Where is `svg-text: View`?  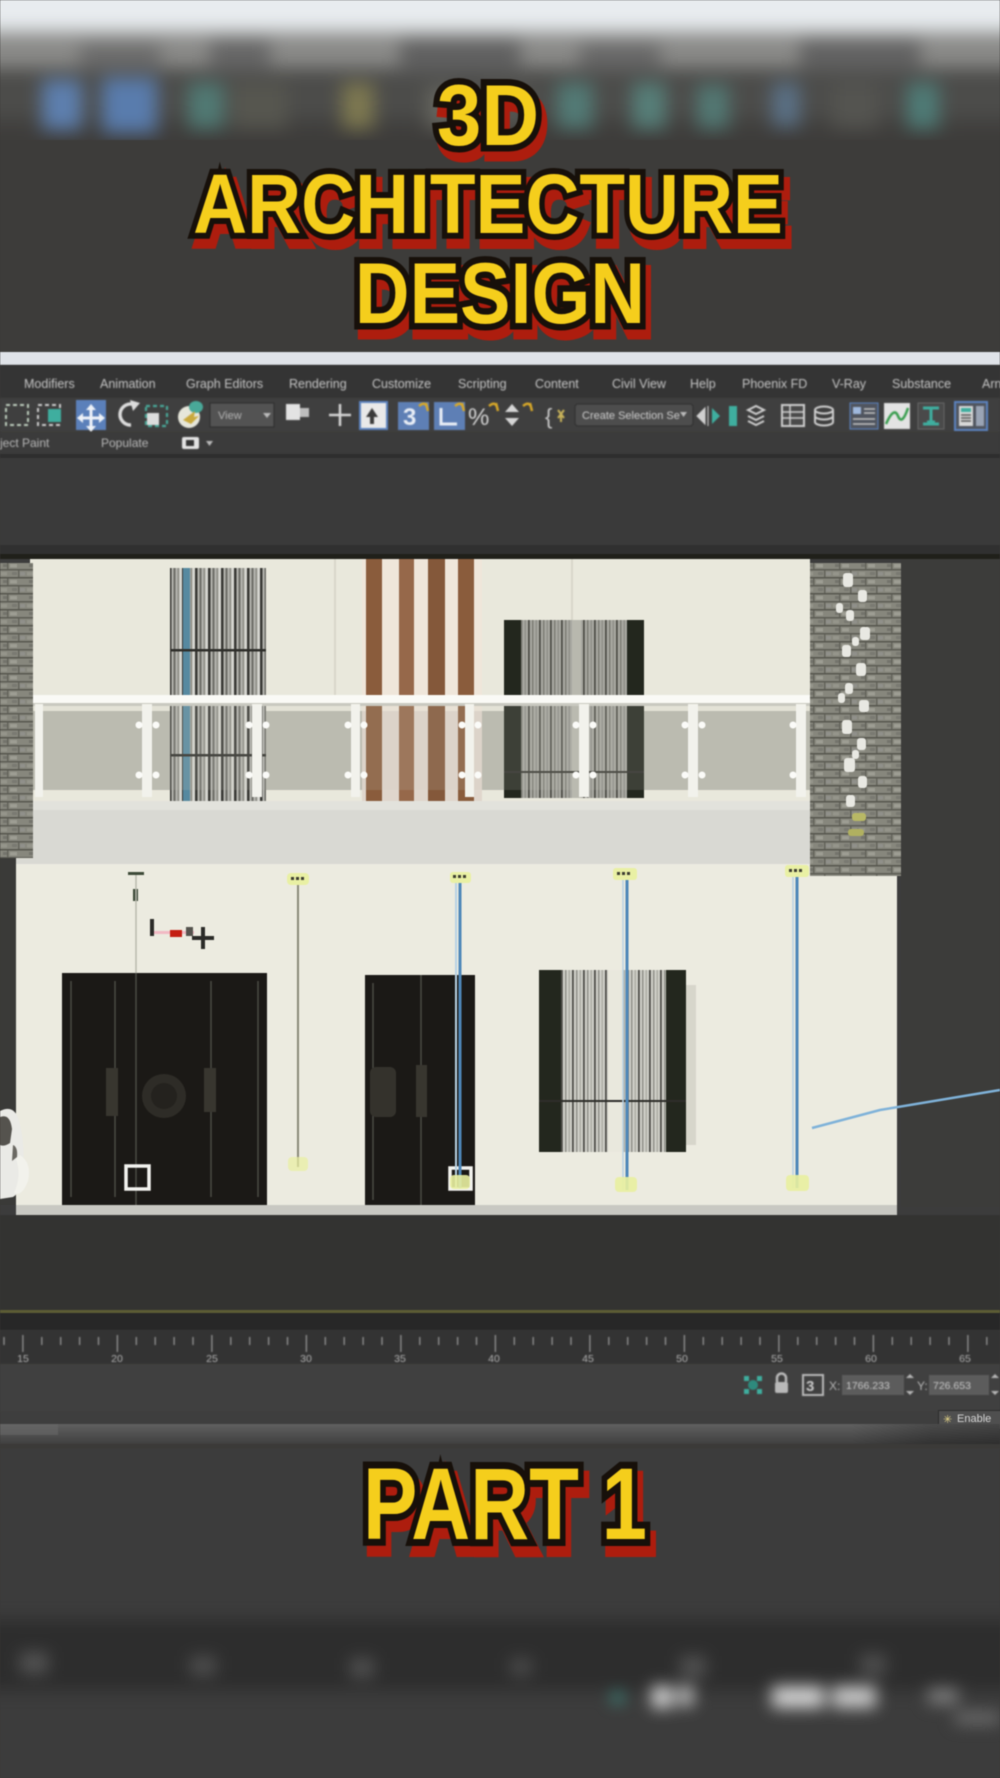
svg-text: View is located at coordinates (230, 416).